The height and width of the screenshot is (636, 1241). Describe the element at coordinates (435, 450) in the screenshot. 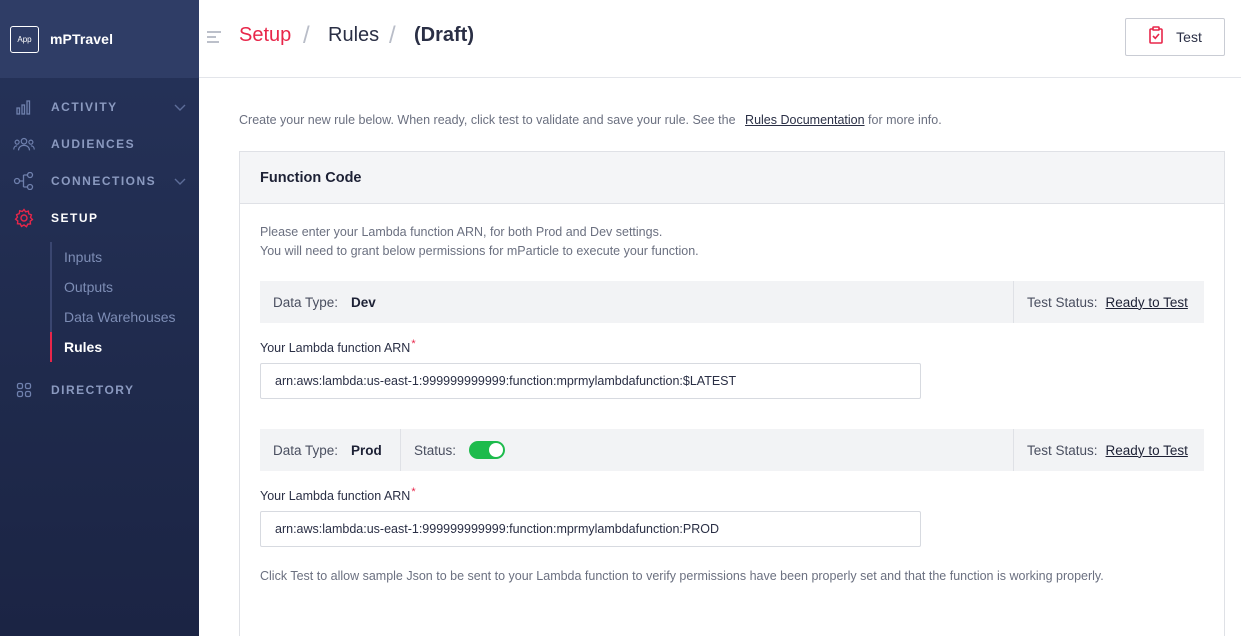

I see `status-label: Status:` at that location.